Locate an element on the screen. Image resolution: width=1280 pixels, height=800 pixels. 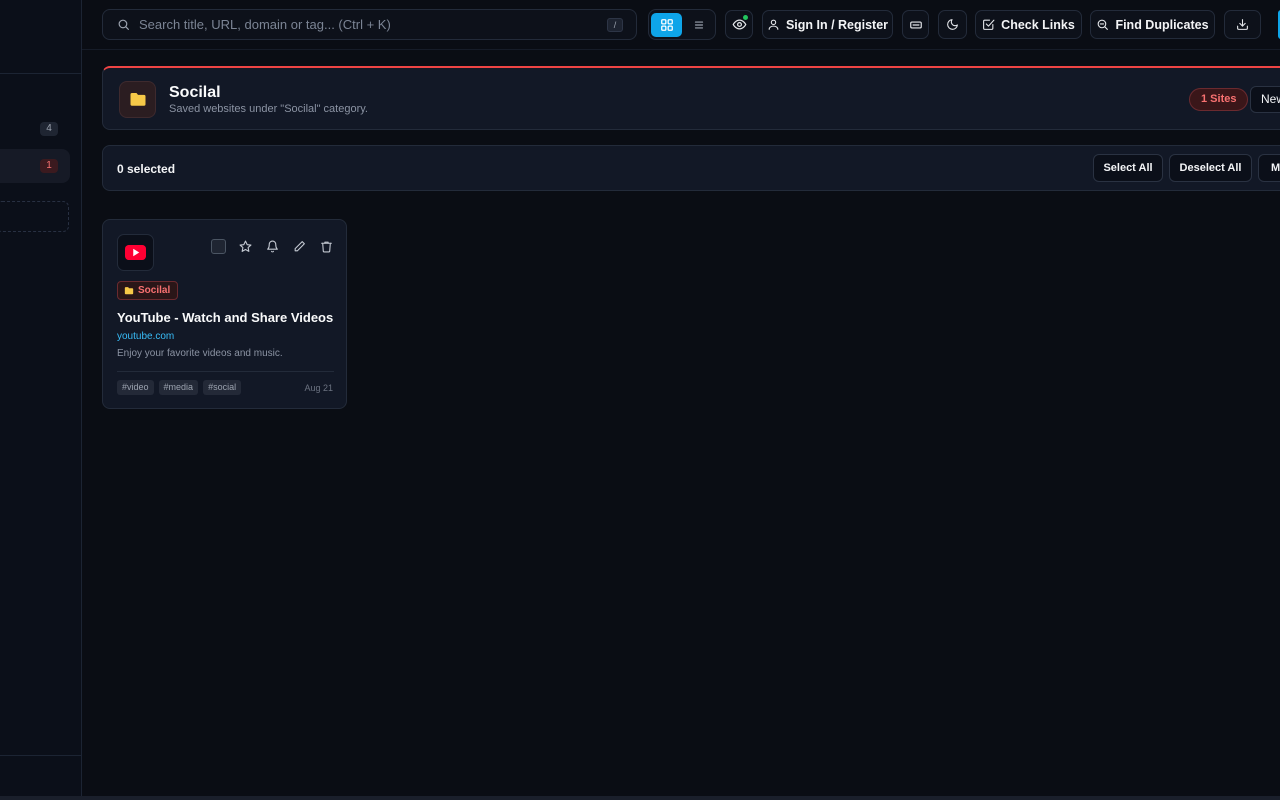
shortcut-hint: / is located at coordinates (615, 25).